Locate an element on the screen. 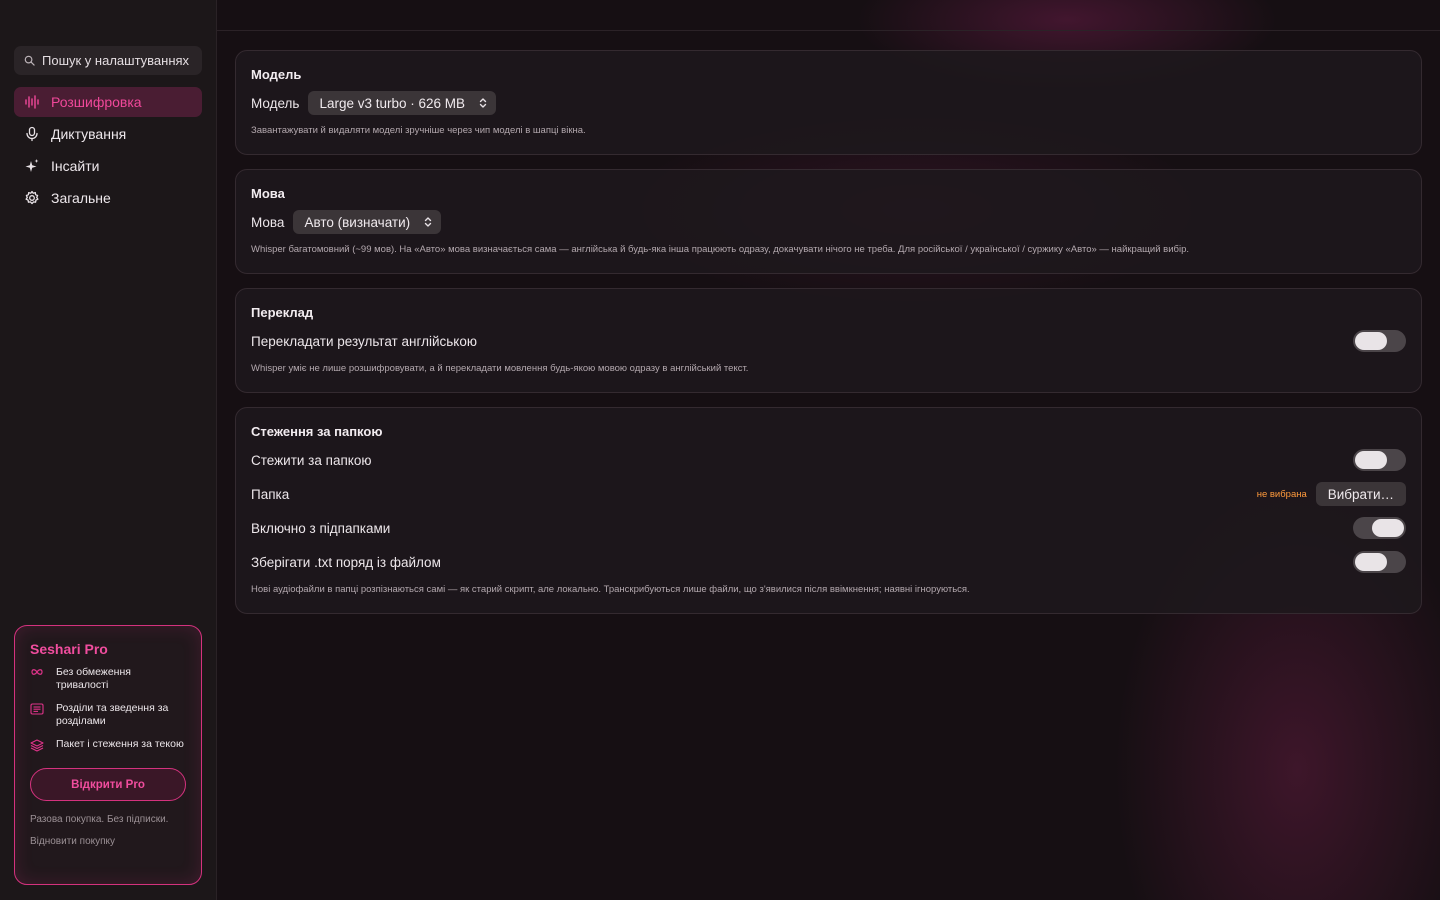 The width and height of the screenshot is (1440, 900). sidebar-item-transcription: Розшифровка is located at coordinates (108, 102).